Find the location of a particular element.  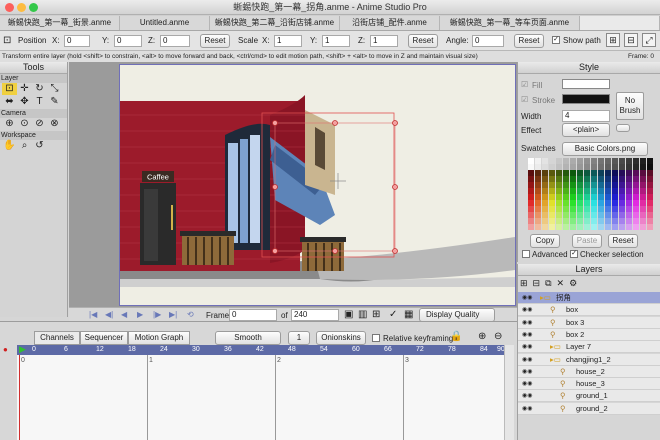

new-layer-icon: ⊞ is located at coordinates (526, 283).